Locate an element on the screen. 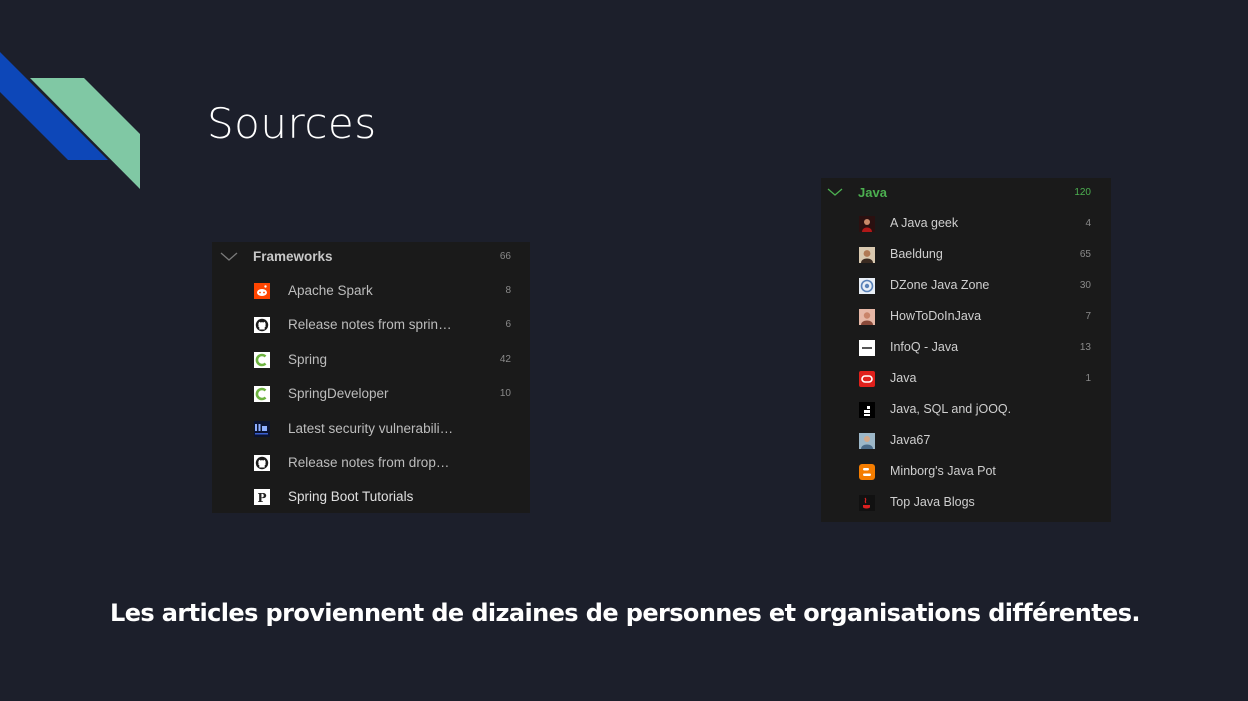  java-logo-icon is located at coordinates (867, 503).